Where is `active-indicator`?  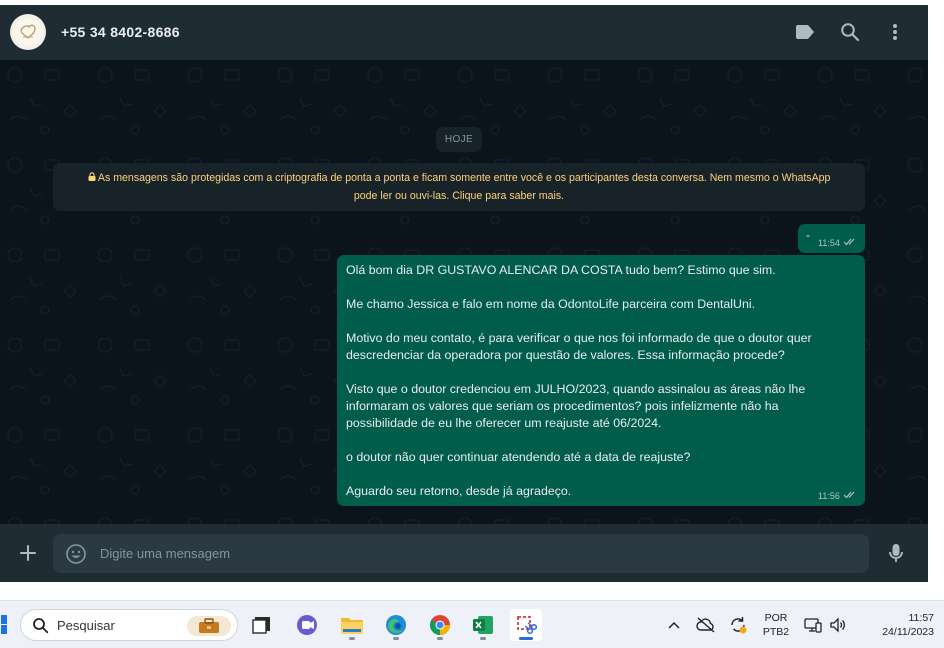 active-indicator is located at coordinates (526, 638).